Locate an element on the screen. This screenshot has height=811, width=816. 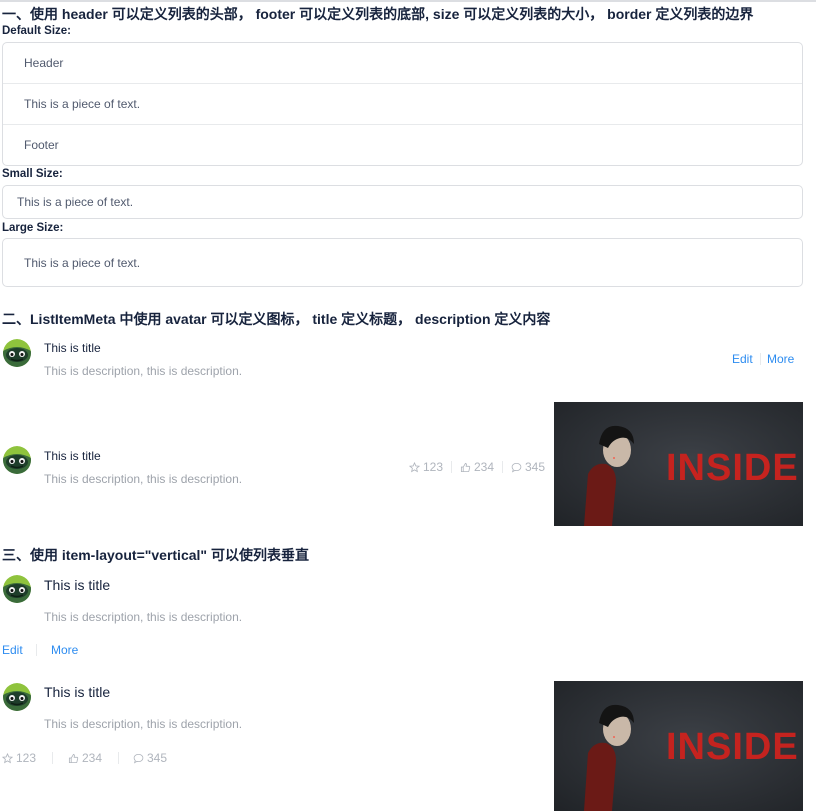
default-size-label: Default Size: is located at coordinates (37, 31).